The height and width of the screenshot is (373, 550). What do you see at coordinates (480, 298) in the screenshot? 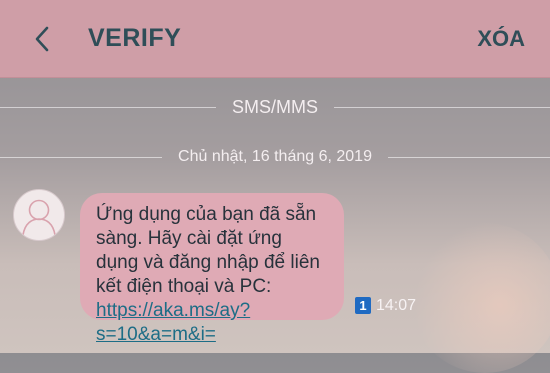
I see `background-blossom` at bounding box center [480, 298].